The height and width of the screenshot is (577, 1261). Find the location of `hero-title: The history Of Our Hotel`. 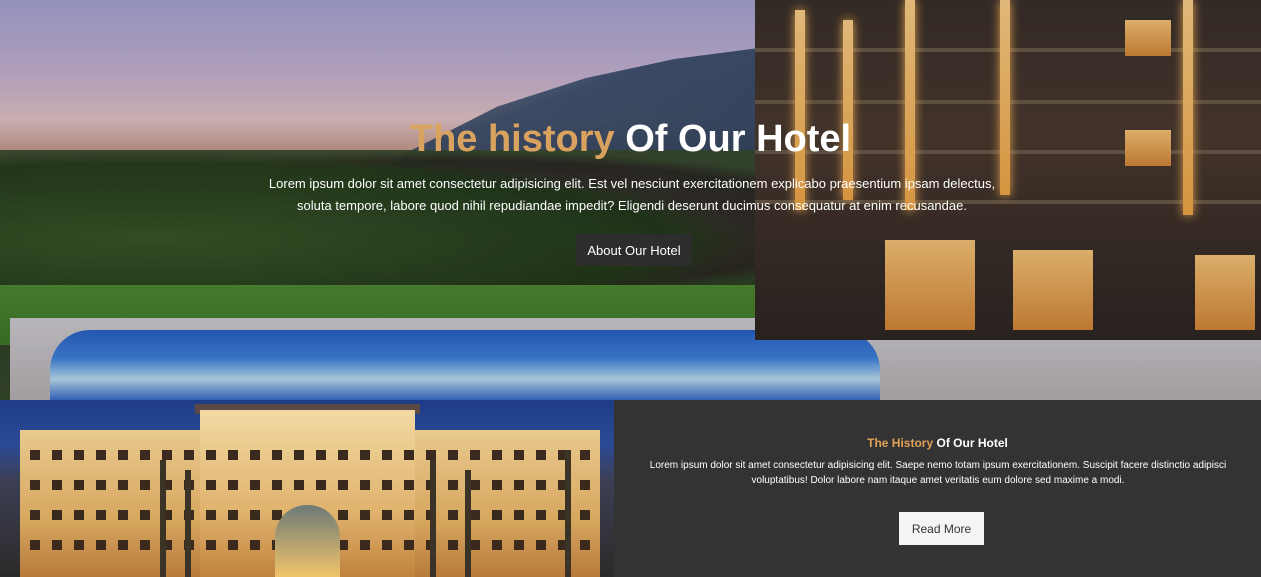

hero-title: The history Of Our Hotel is located at coordinates (630, 139).